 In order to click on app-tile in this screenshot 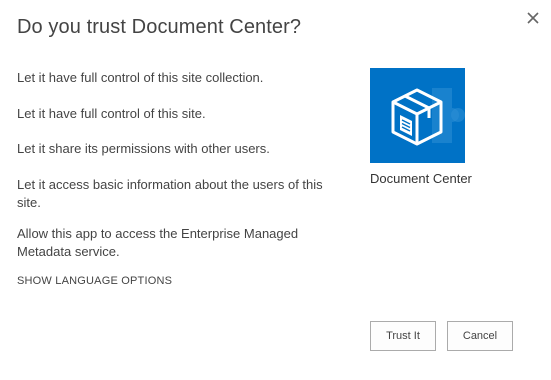, I will do `click(417, 115)`.